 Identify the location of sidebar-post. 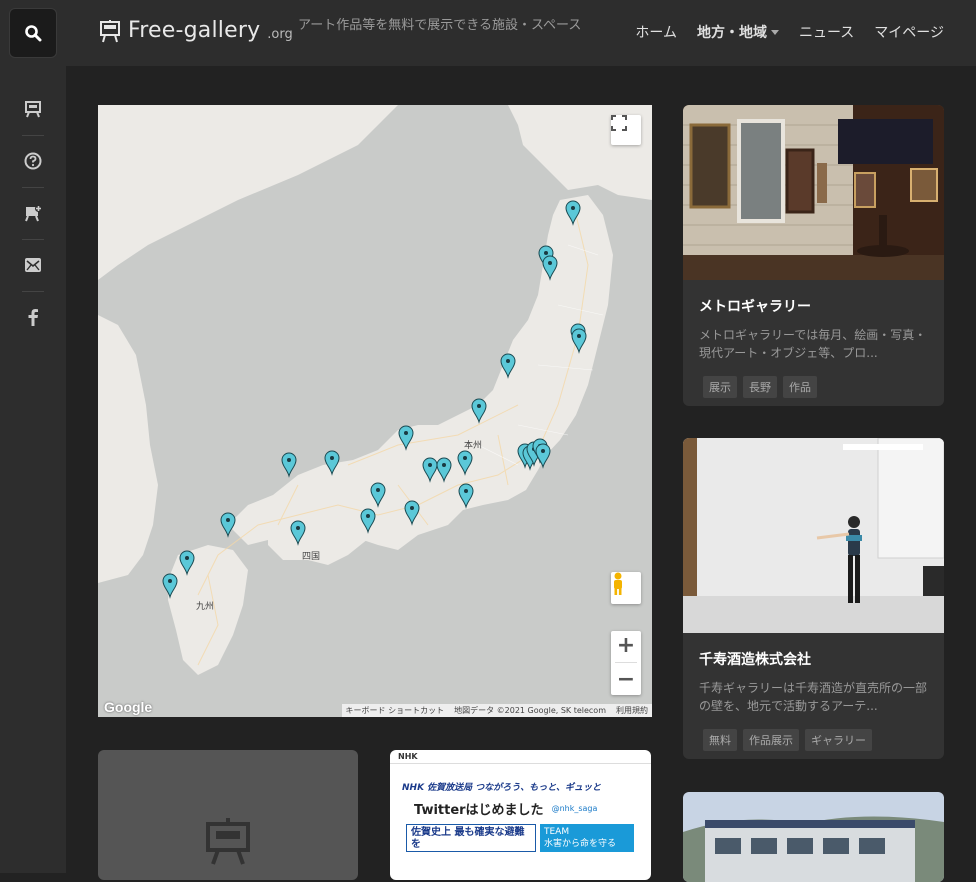
(33, 213).